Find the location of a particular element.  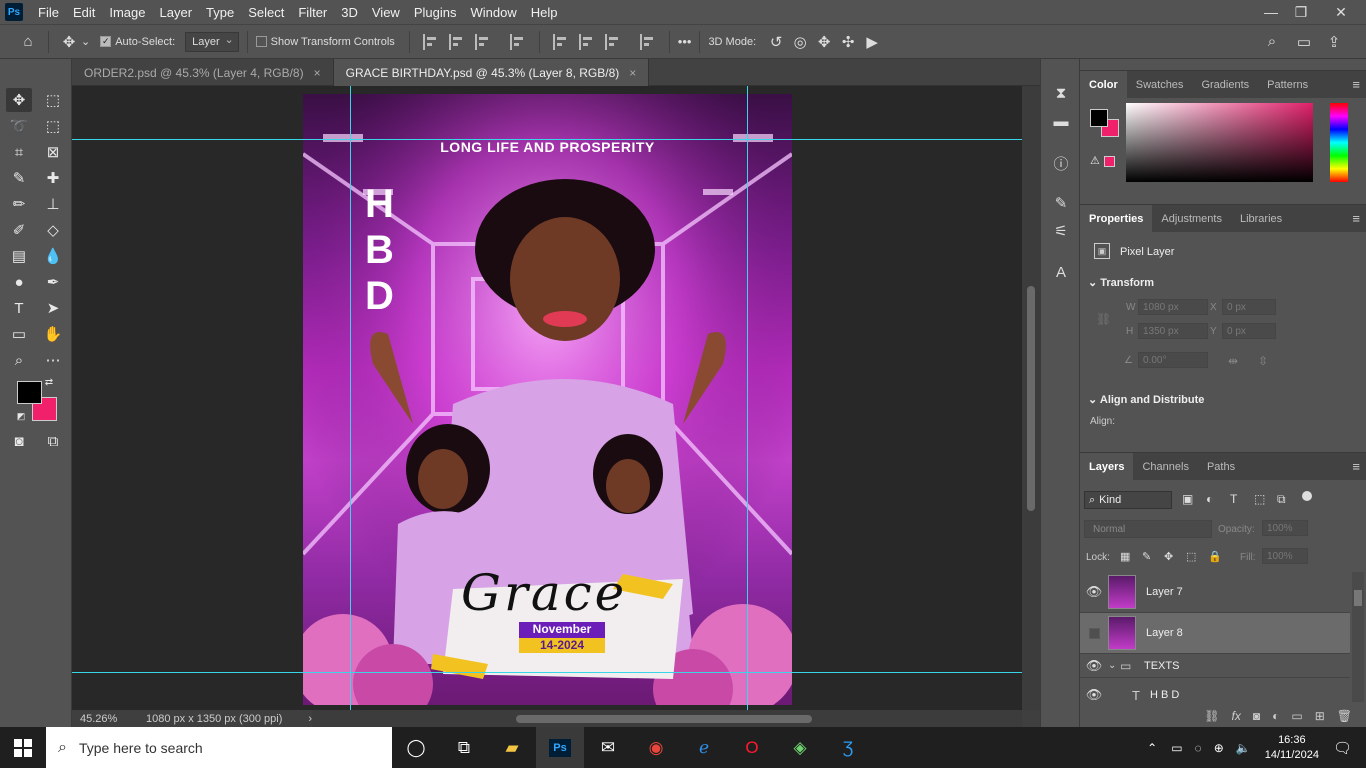

tab-order2: ORDER2.psd @ 45.3% (Layer 4, RGB/8) × is located at coordinates (203, 72).